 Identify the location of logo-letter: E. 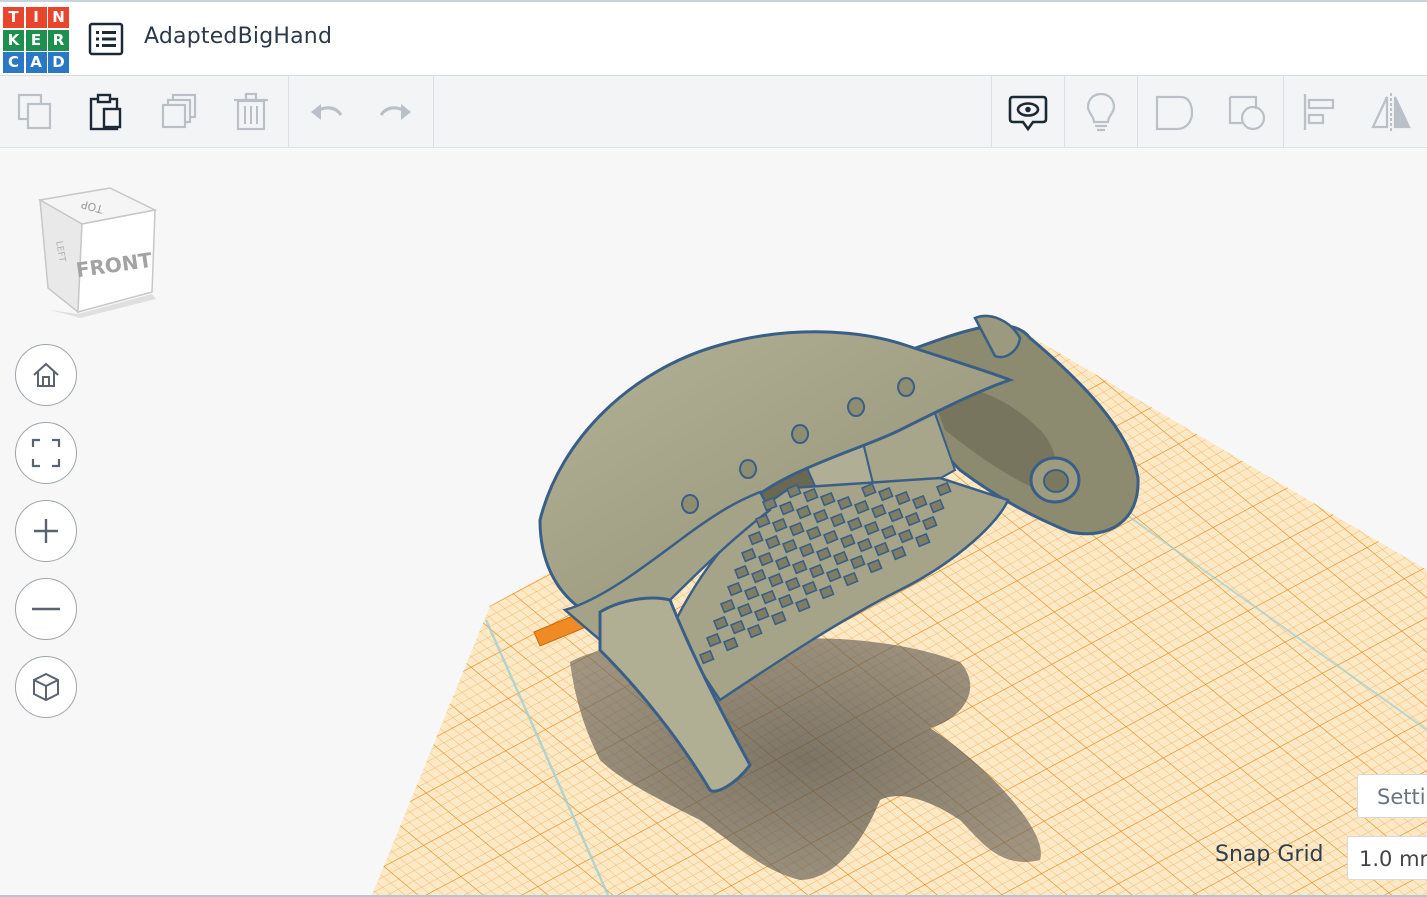
(36, 40).